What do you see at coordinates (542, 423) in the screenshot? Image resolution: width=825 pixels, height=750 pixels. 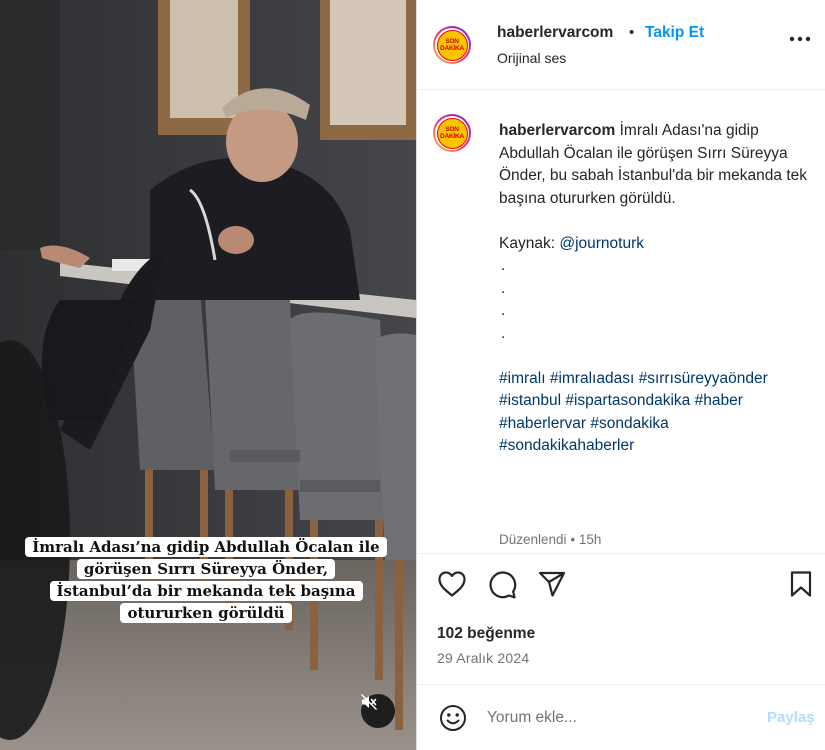 I see `hashtag-link: #haberlervar` at bounding box center [542, 423].